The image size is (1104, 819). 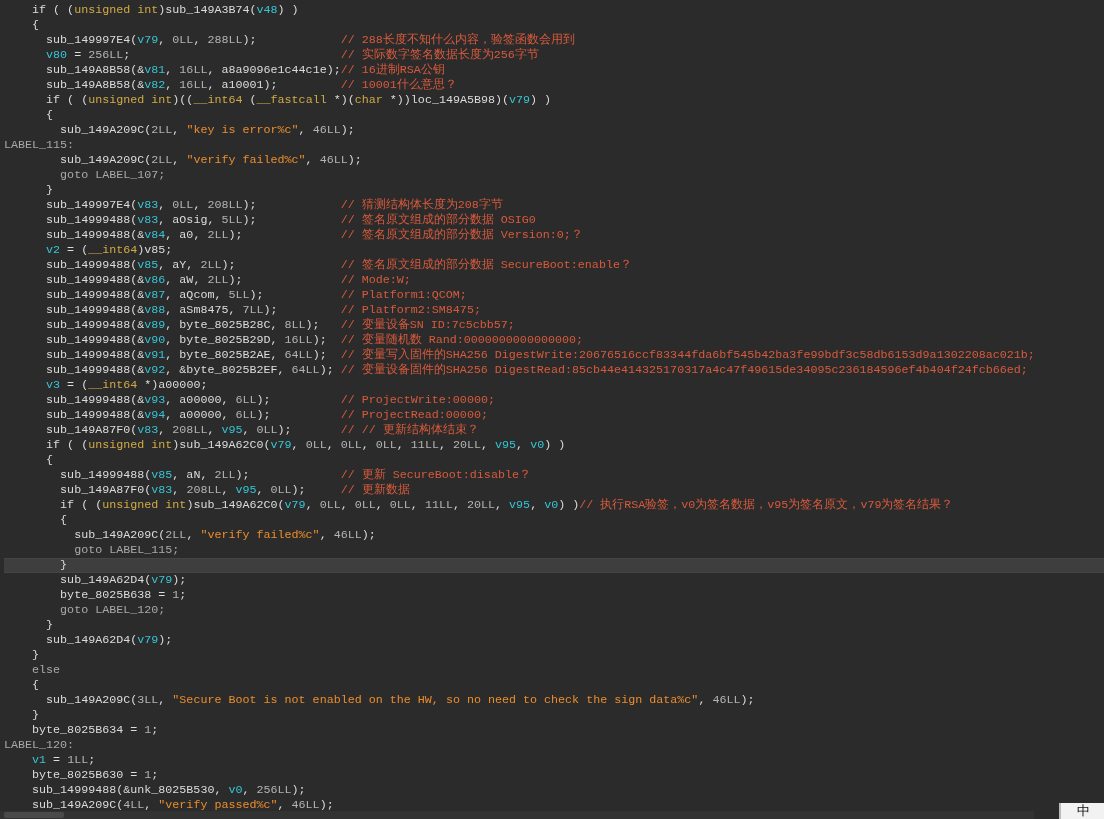 I want to click on code-line: sub_14999488(&v90, byte_8025B29D, 16LL);, so click(x=186, y=340).